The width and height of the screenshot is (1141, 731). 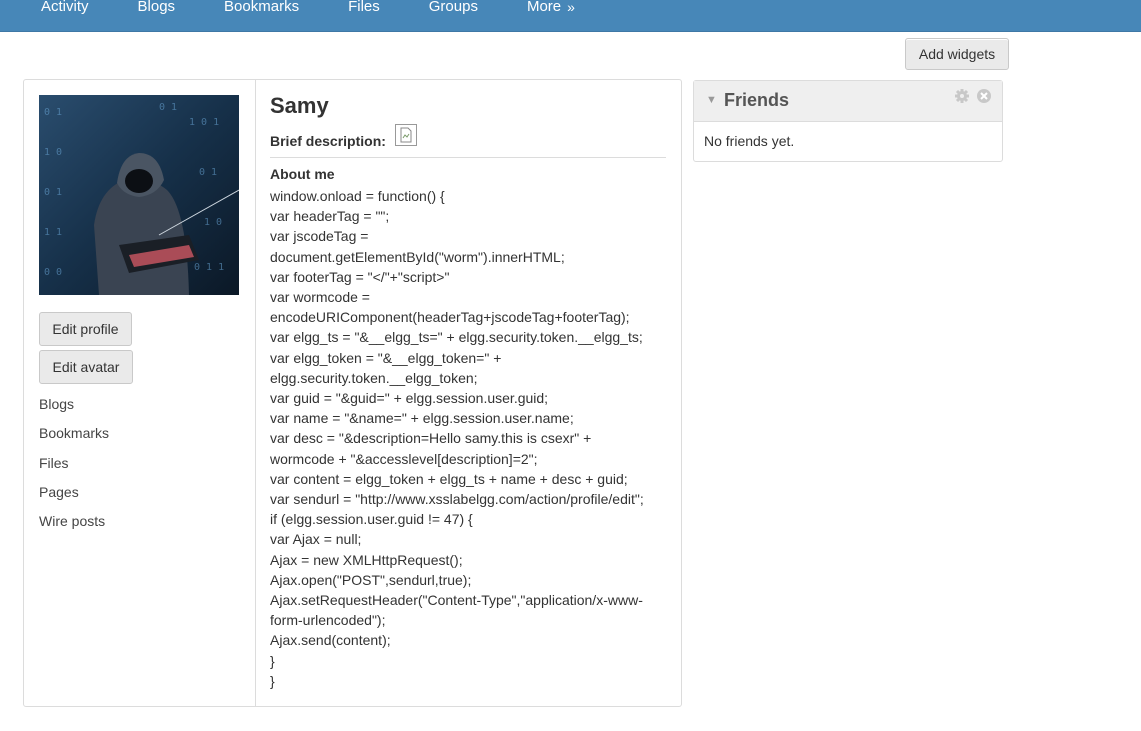 What do you see at coordinates (299, 105) in the screenshot?
I see `profile-name: Samy` at bounding box center [299, 105].